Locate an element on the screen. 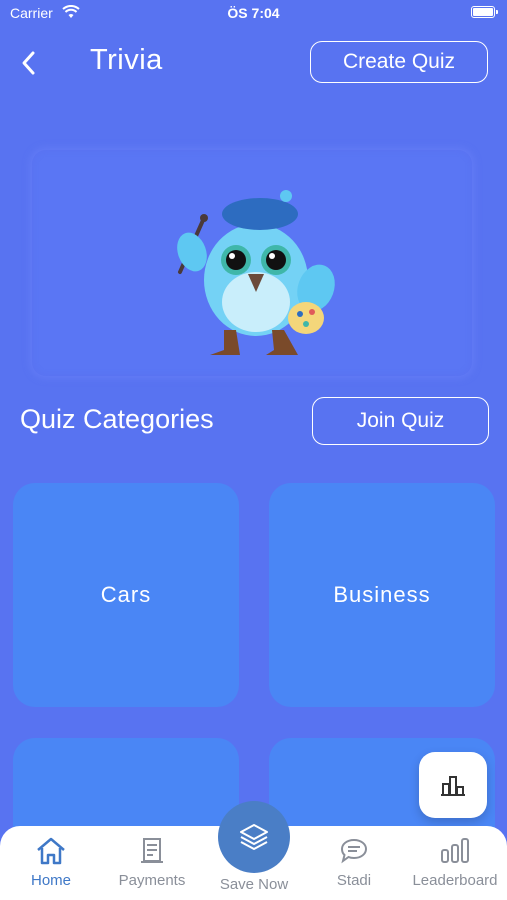 The width and height of the screenshot is (507, 900). back-button is located at coordinates (29, 63).